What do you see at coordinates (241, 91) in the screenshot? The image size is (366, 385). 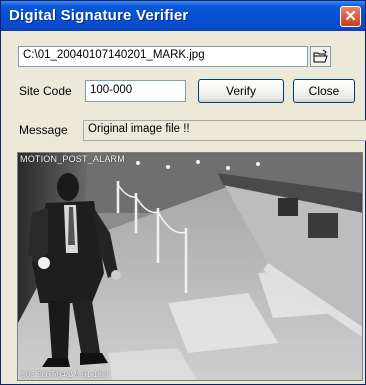 I see `verify-button: Verify` at bounding box center [241, 91].